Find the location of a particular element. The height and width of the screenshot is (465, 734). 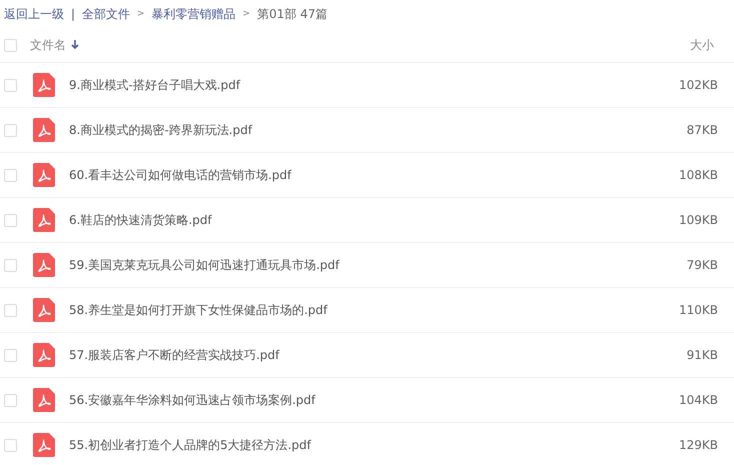

file-size: 87KB is located at coordinates (702, 130).